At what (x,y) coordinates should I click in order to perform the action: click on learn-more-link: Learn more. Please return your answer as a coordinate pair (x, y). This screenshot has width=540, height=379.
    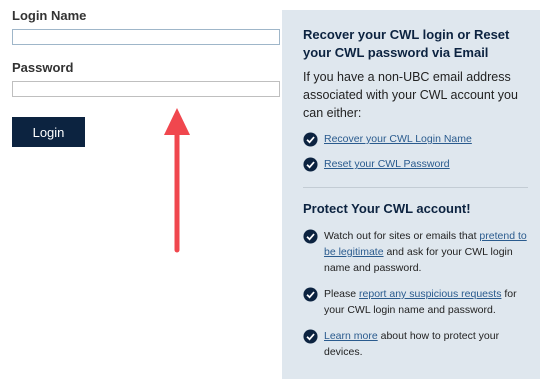
    Looking at the image, I should click on (351, 336).